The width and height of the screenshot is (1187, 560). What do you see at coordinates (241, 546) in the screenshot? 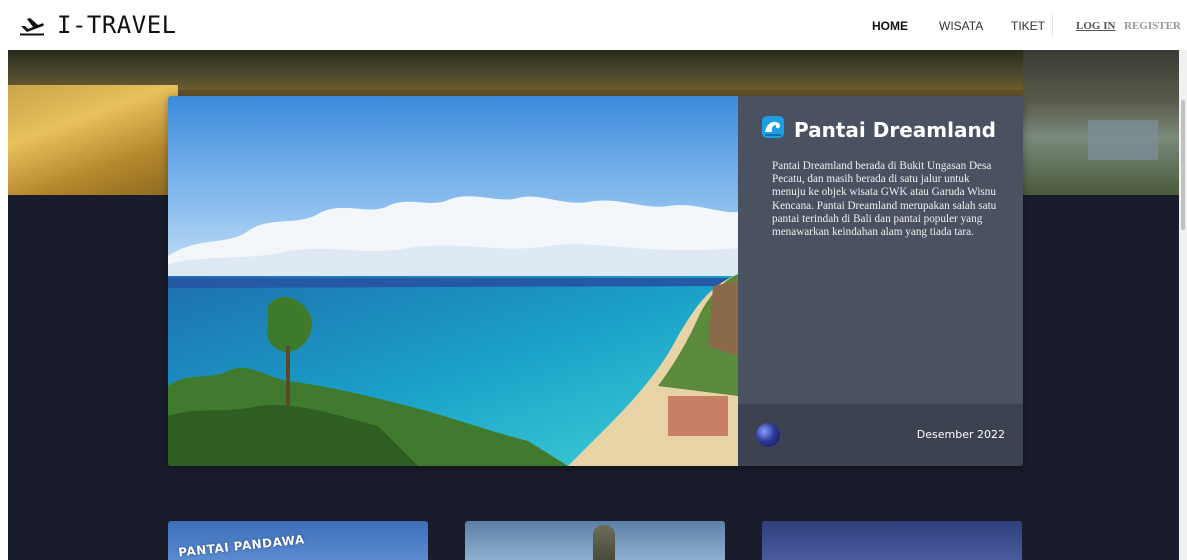
I see `thumbnail-label: PANTAI PANDAWA` at bounding box center [241, 546].